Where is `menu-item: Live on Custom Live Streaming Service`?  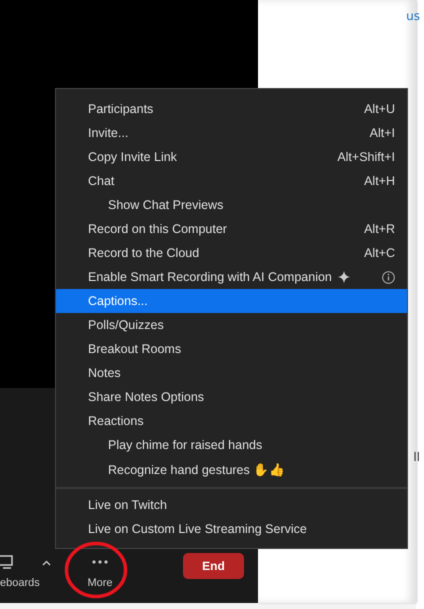
menu-item: Live on Custom Live Streaming Service is located at coordinates (231, 529).